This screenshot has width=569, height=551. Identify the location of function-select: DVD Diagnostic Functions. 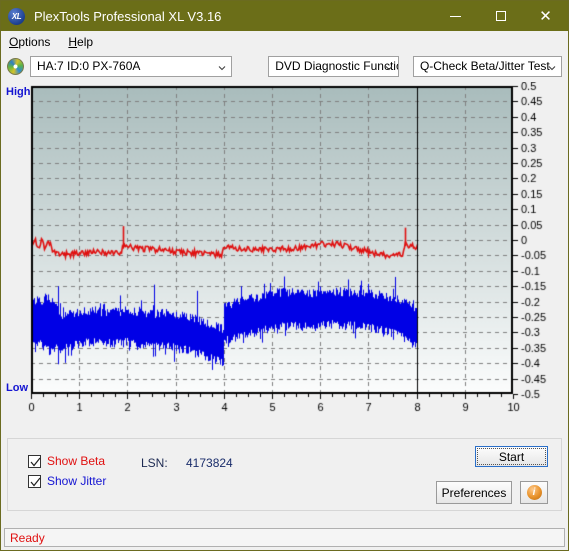
(333, 66).